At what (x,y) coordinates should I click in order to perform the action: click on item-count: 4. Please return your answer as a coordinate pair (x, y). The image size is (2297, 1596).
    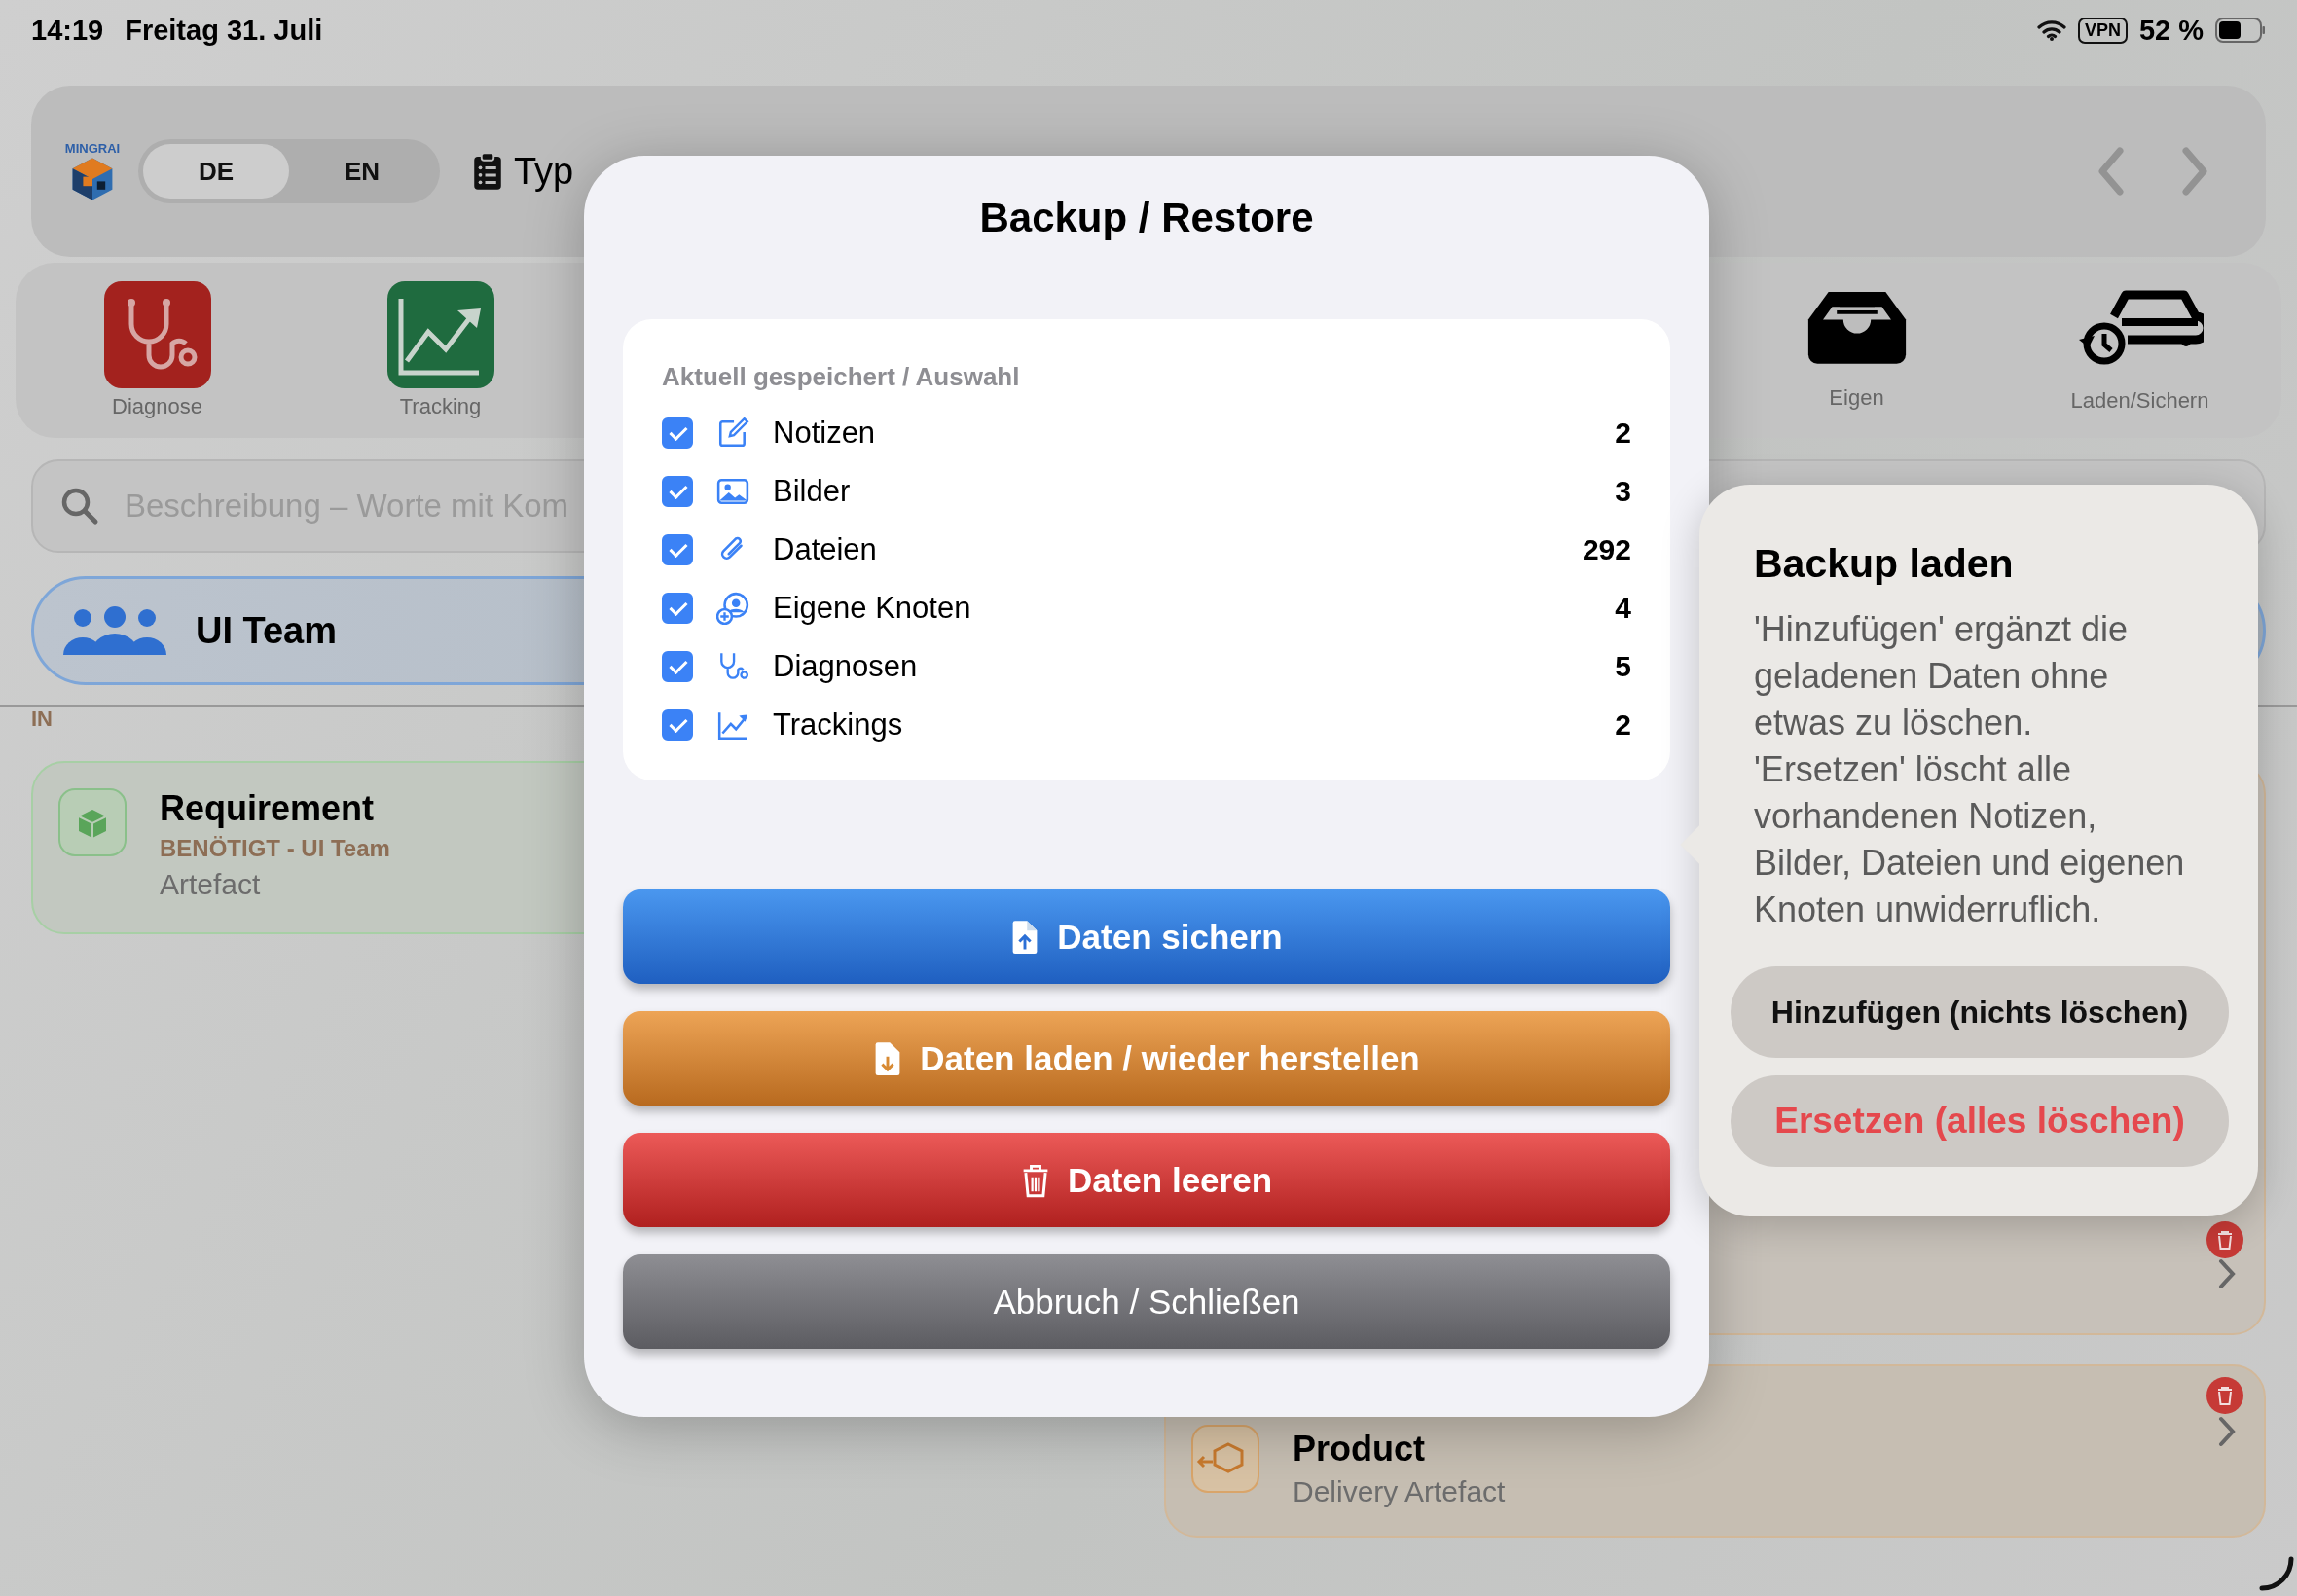
    Looking at the image, I should click on (1623, 609).